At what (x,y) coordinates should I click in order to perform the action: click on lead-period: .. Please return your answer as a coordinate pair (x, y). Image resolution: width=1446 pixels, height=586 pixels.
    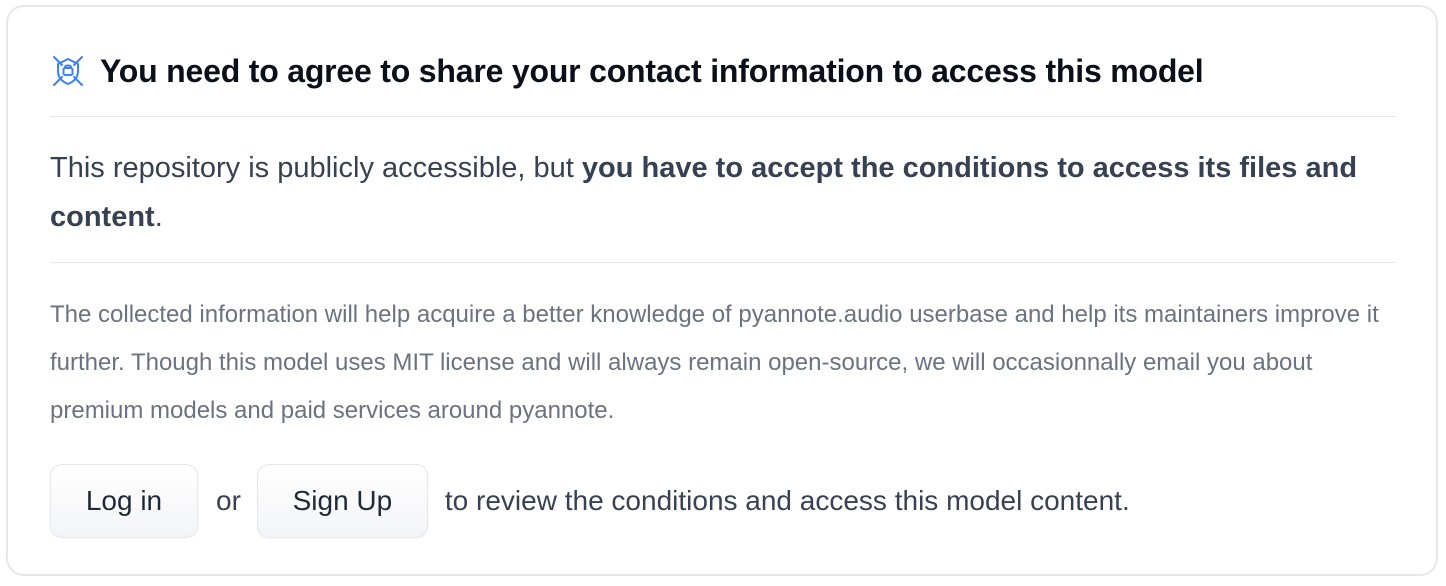
    Looking at the image, I should click on (158, 217).